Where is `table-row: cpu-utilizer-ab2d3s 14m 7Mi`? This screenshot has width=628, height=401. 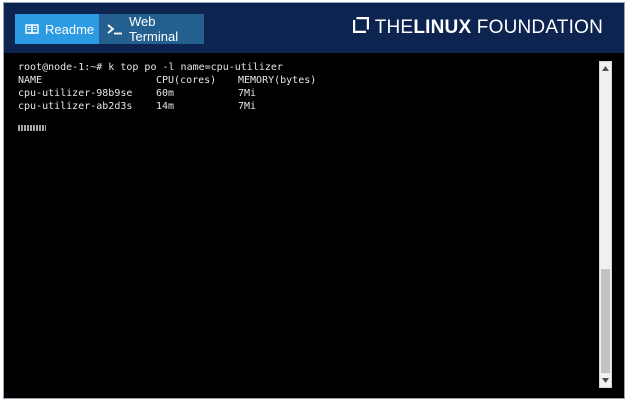
table-row: cpu-utilizer-ab2d3s 14m 7Mi is located at coordinates (307, 106).